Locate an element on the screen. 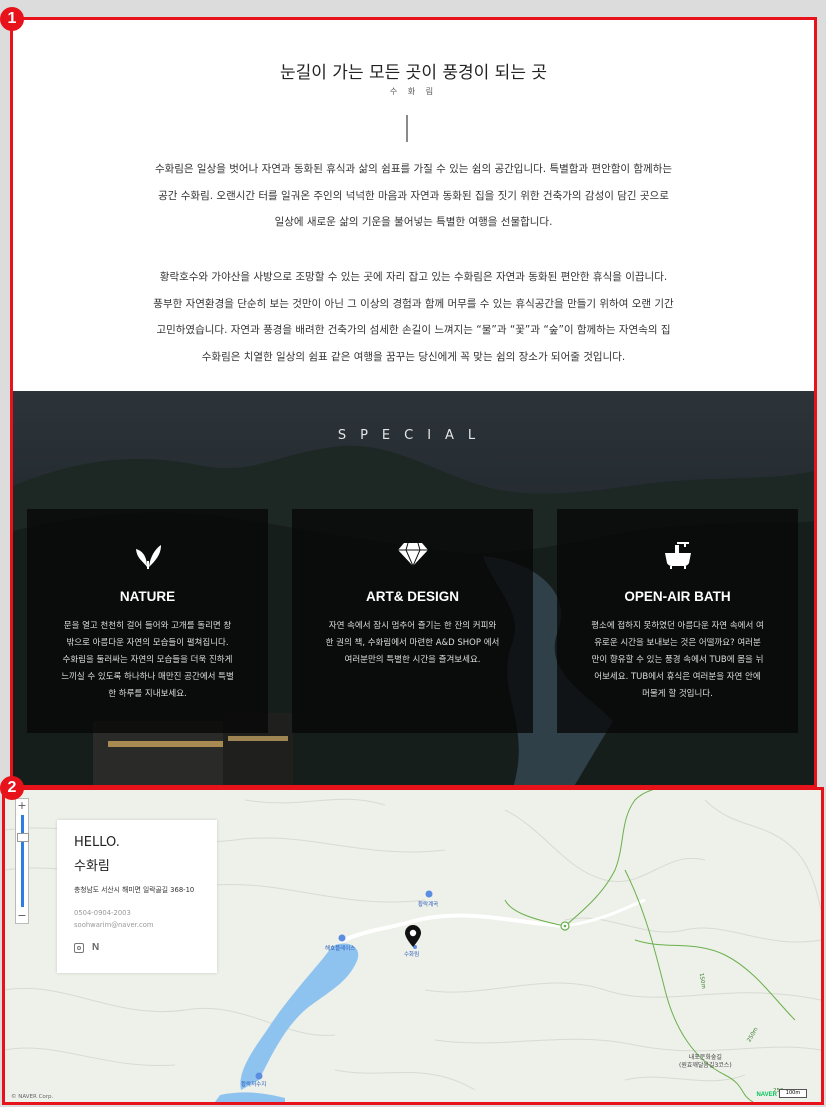 The image size is (826, 1107). region-badge-1: 1 is located at coordinates (12, 19).